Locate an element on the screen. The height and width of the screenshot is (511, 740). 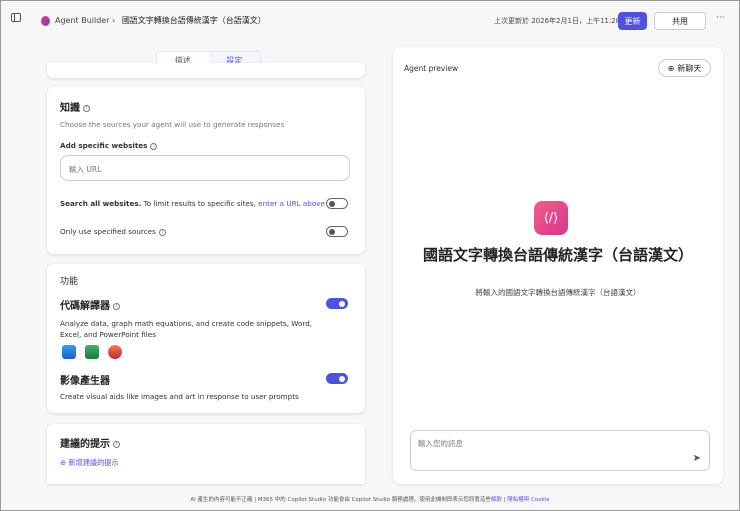
breadcrumb: Agent Builder › 國語文字轉換台語傳統漢字（台語漢文） is located at coordinates (160, 20).